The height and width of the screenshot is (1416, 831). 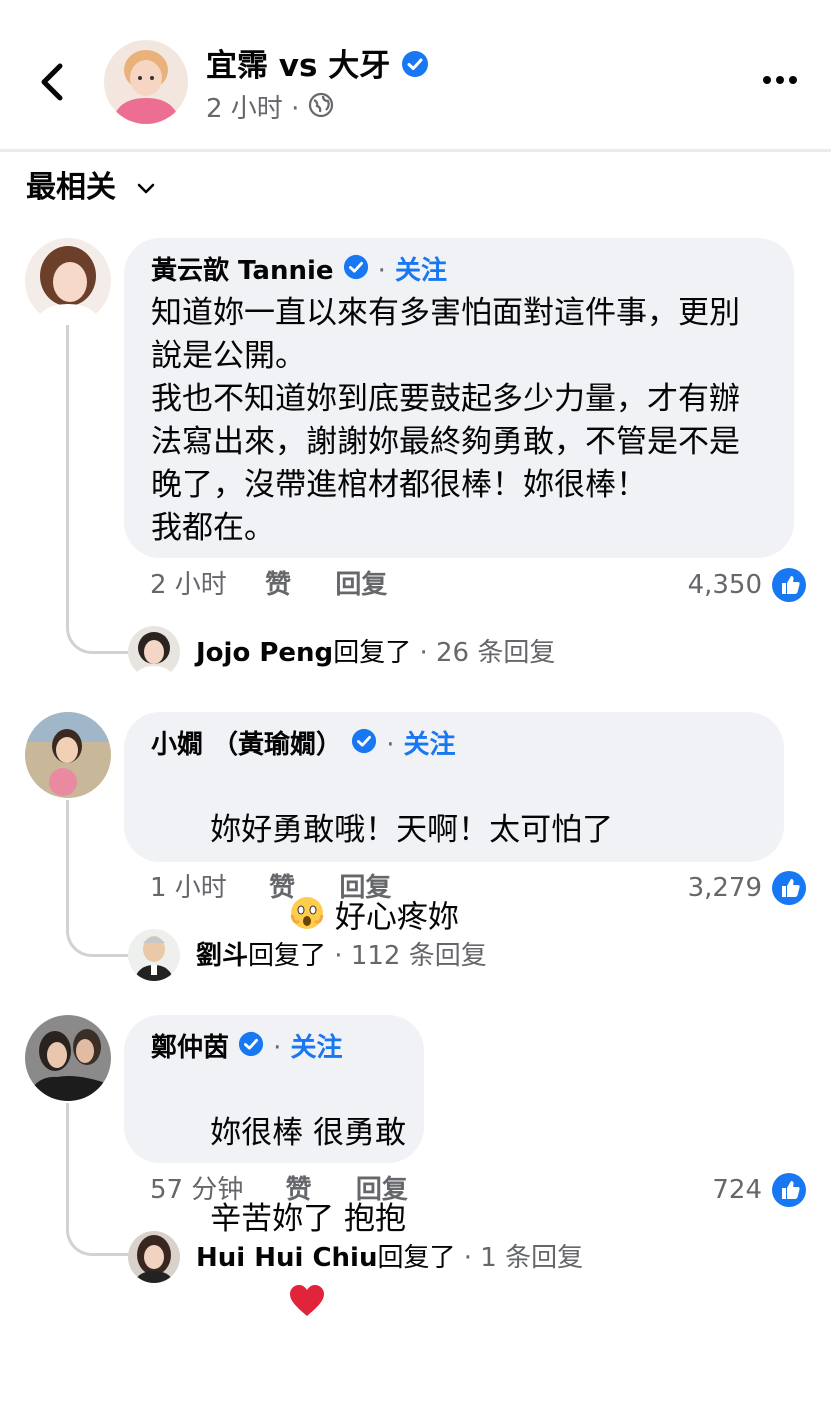 I want to click on globe-icon, so click(x=321, y=109).